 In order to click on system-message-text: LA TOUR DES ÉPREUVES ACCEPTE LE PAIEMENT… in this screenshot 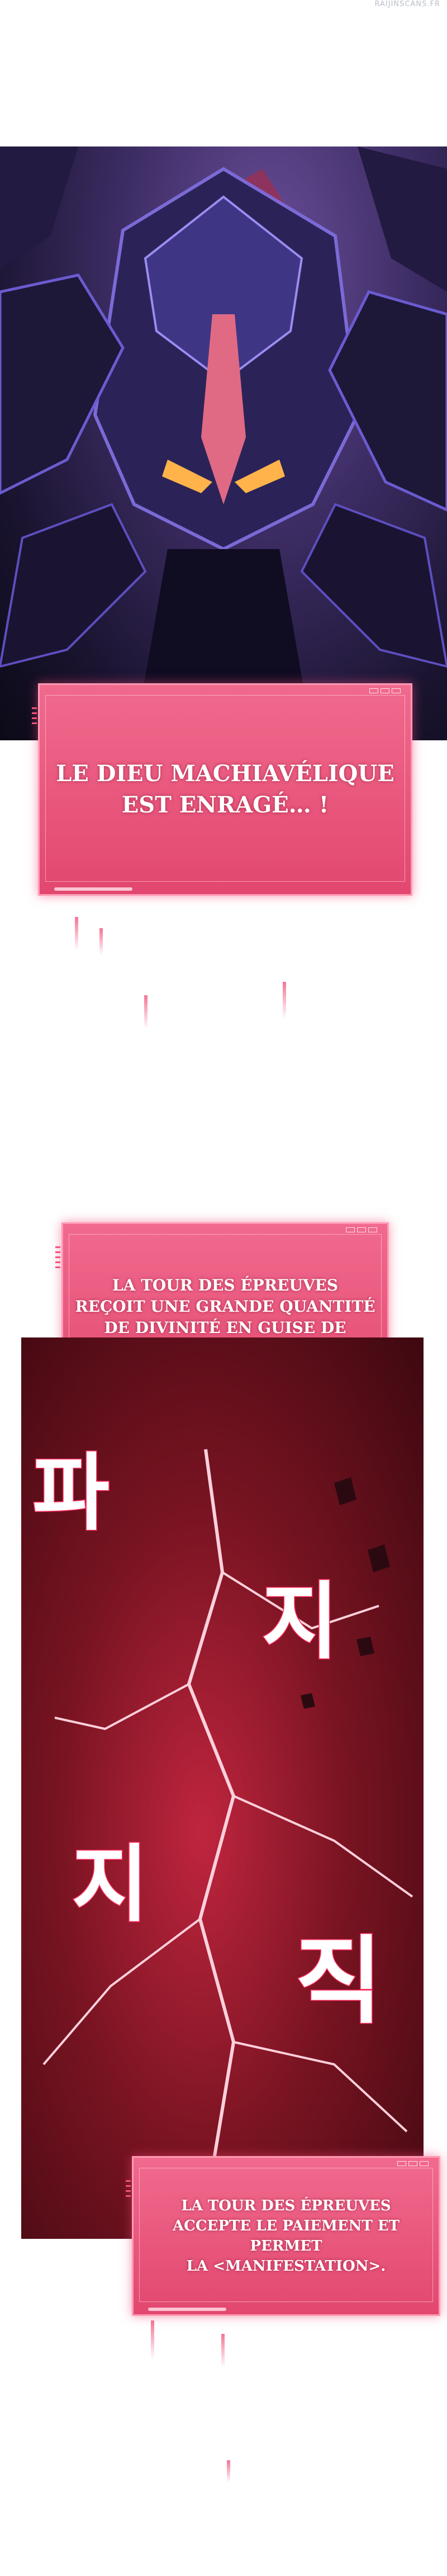, I will do `click(286, 2236)`.